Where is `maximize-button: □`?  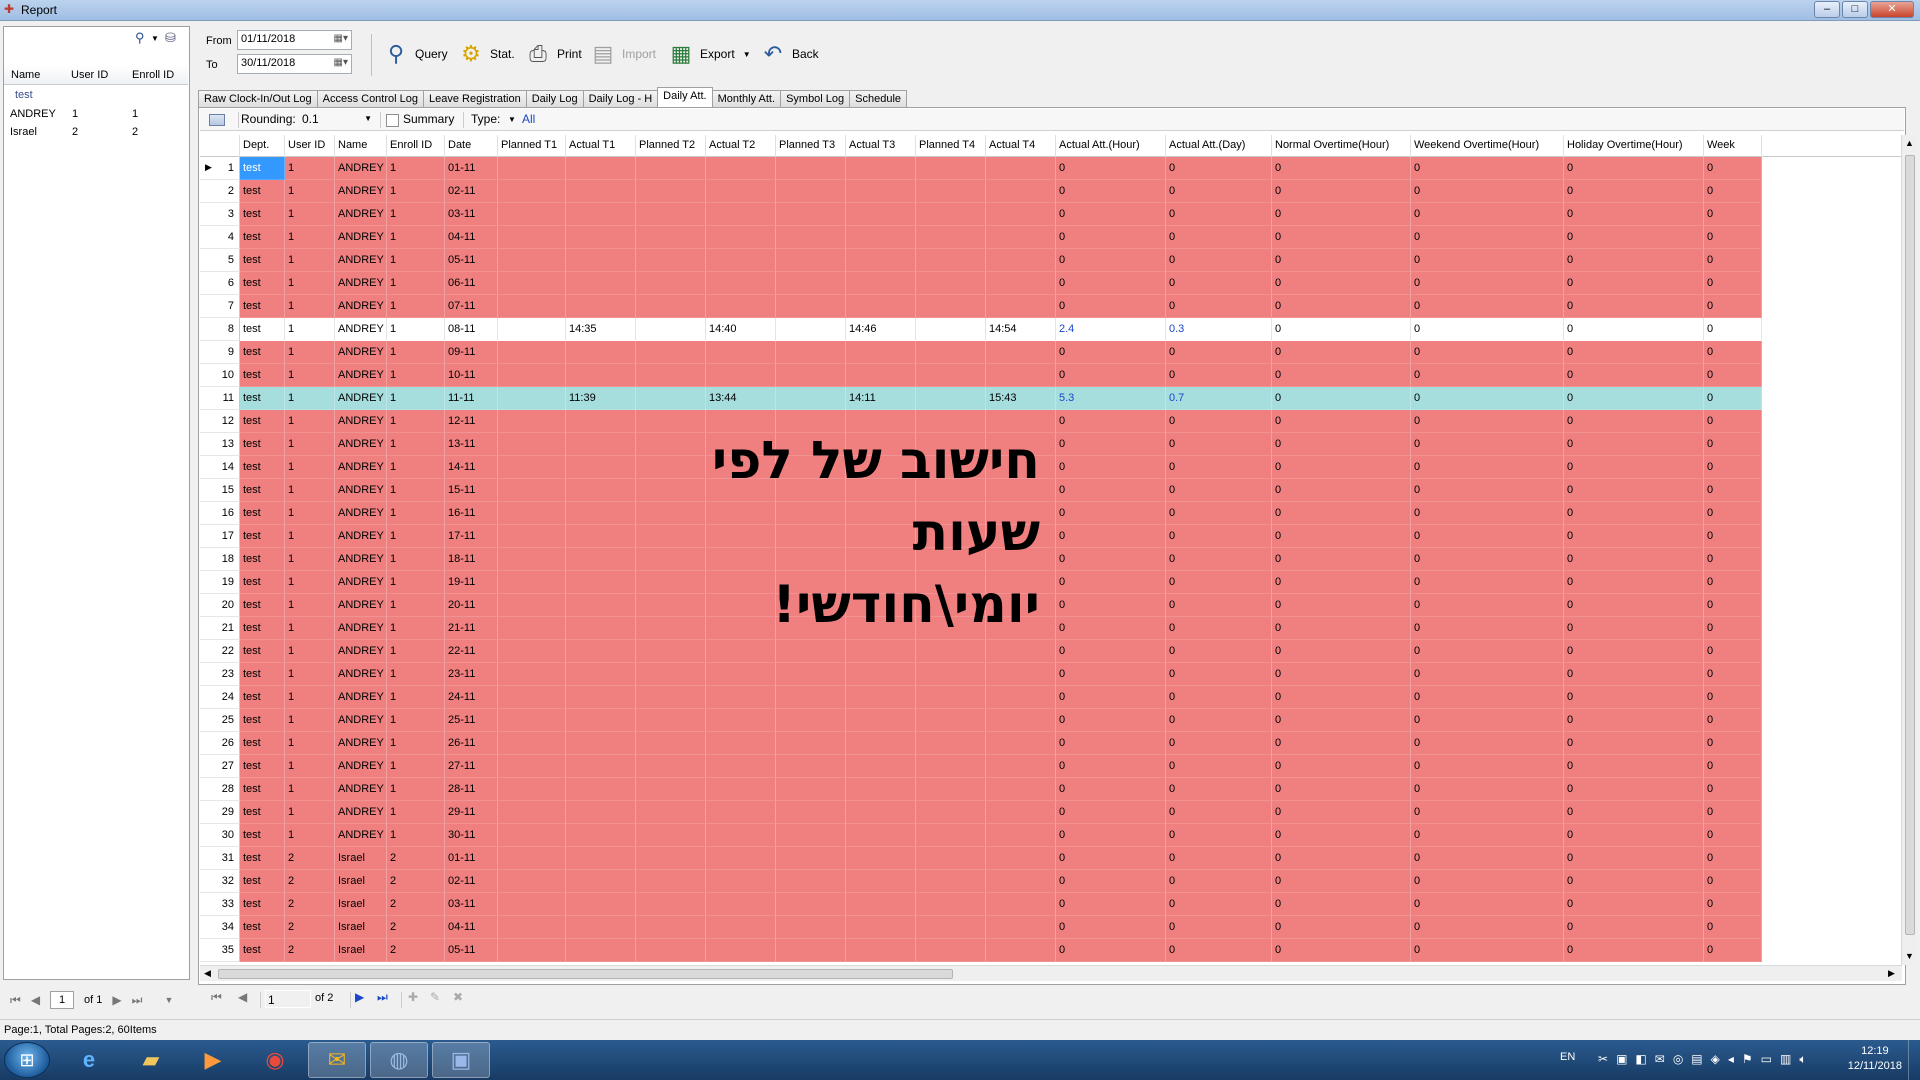 maximize-button: □ is located at coordinates (1855, 9).